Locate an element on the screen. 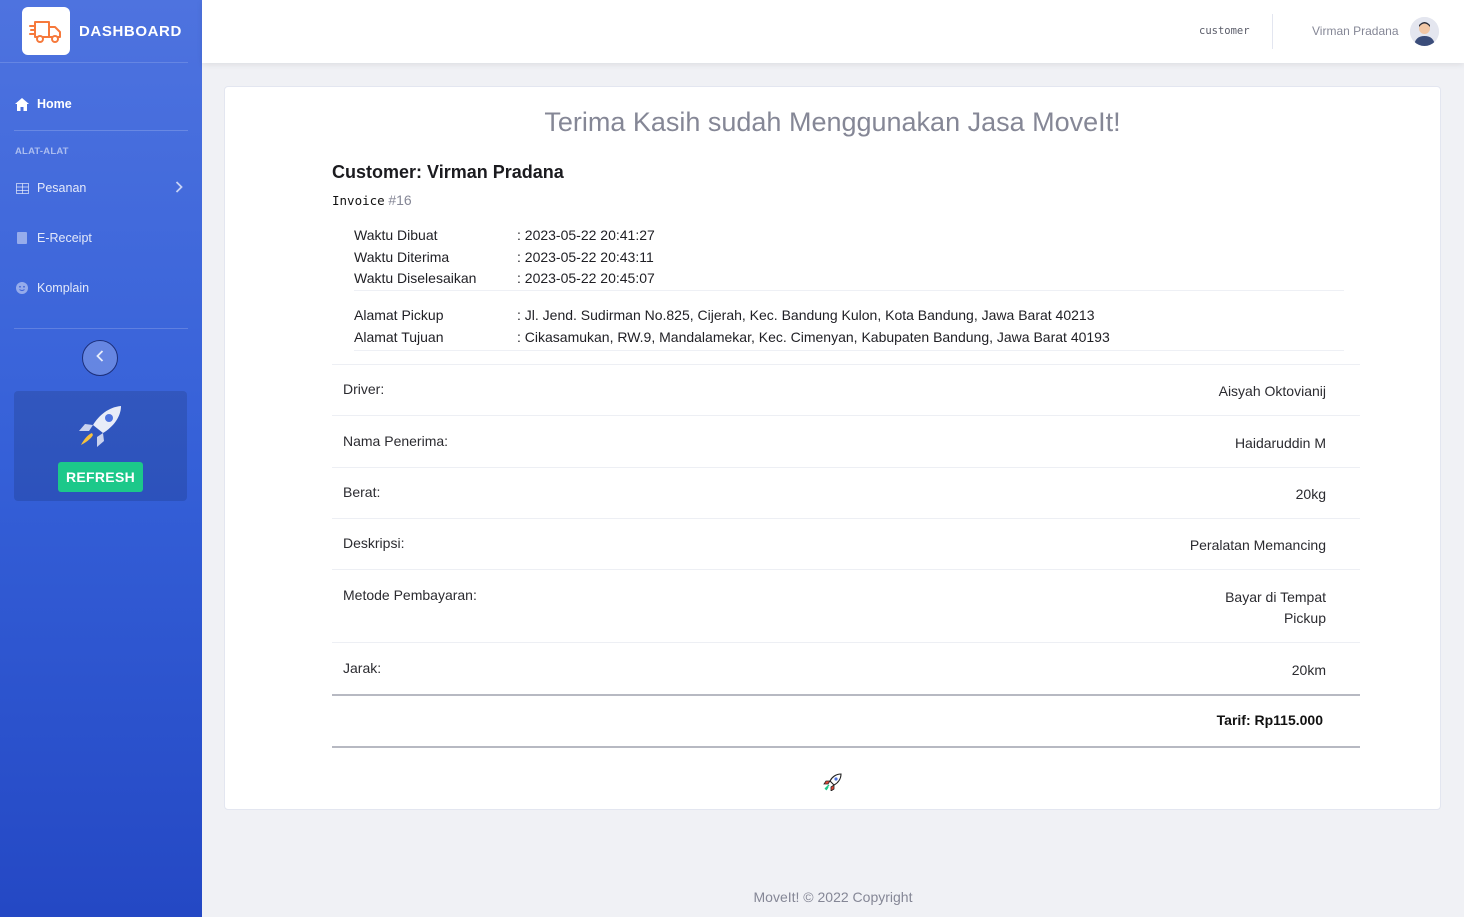 This screenshot has height=917, width=1464. sidebar-item-label: Komplain is located at coordinates (63, 288).